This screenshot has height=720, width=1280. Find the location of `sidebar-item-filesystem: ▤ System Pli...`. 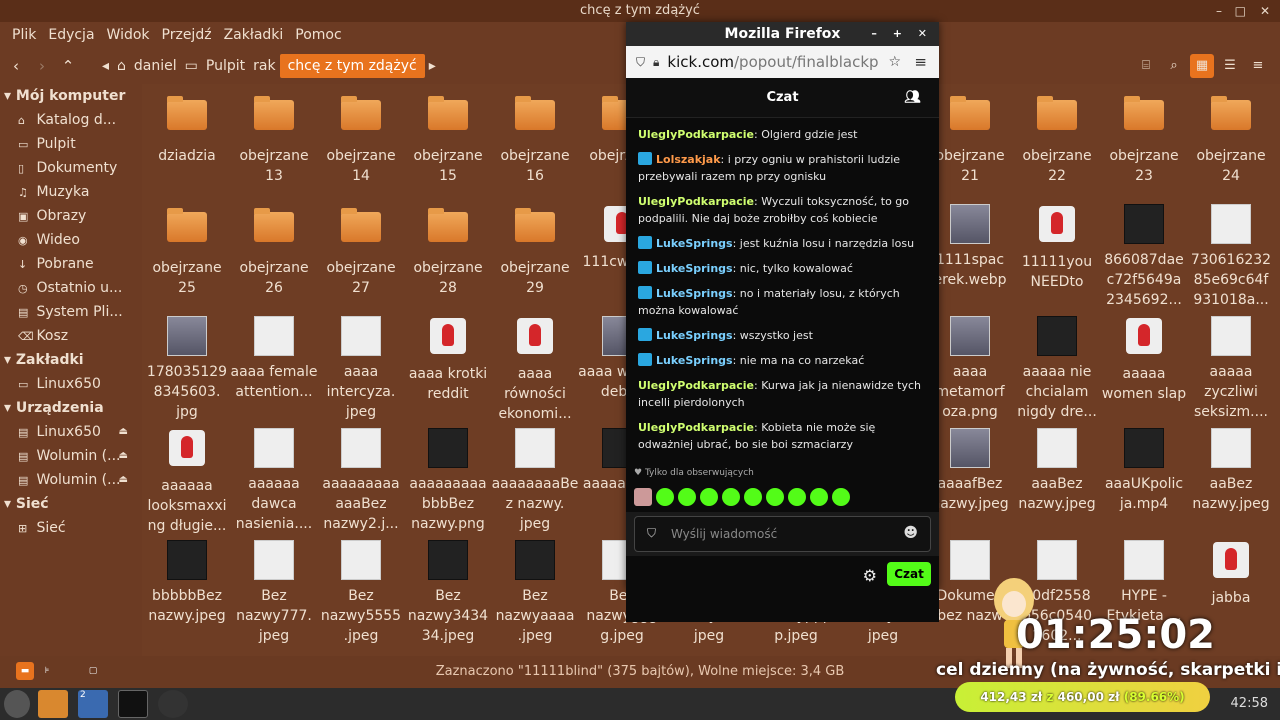

sidebar-item-filesystem: ▤ System Pli... is located at coordinates (71, 312).